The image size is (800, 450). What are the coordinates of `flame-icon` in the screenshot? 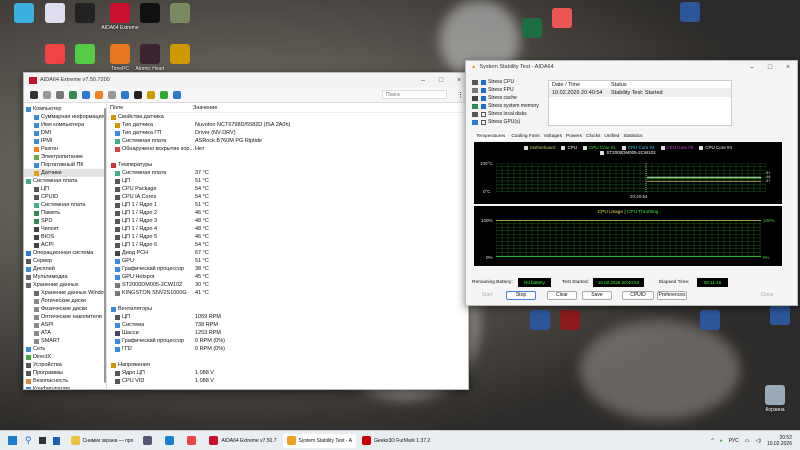 It's located at (99, 94).